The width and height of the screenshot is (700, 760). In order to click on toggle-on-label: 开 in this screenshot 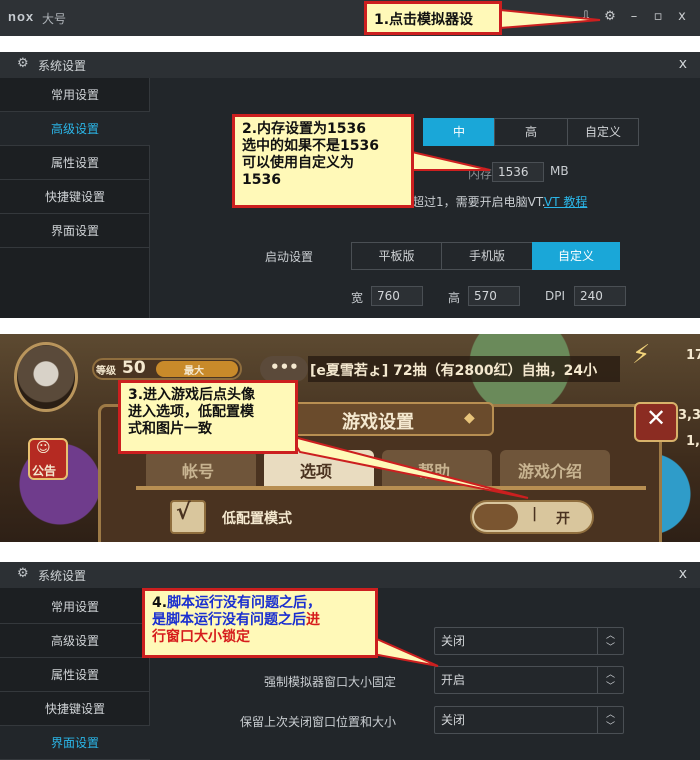, I will do `click(563, 519)`.